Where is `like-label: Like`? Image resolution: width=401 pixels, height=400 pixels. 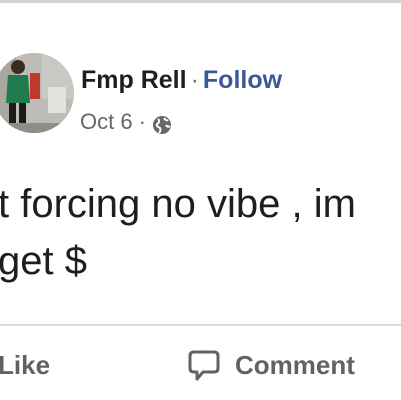
like-label: Like is located at coordinates (25, 364).